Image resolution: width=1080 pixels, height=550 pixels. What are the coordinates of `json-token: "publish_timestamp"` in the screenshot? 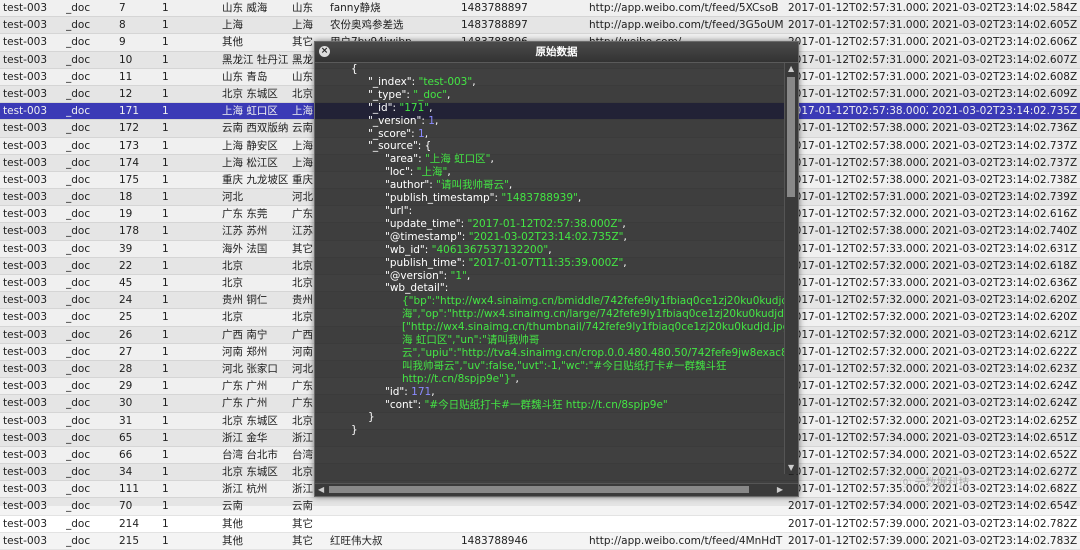 It's located at (440, 198).